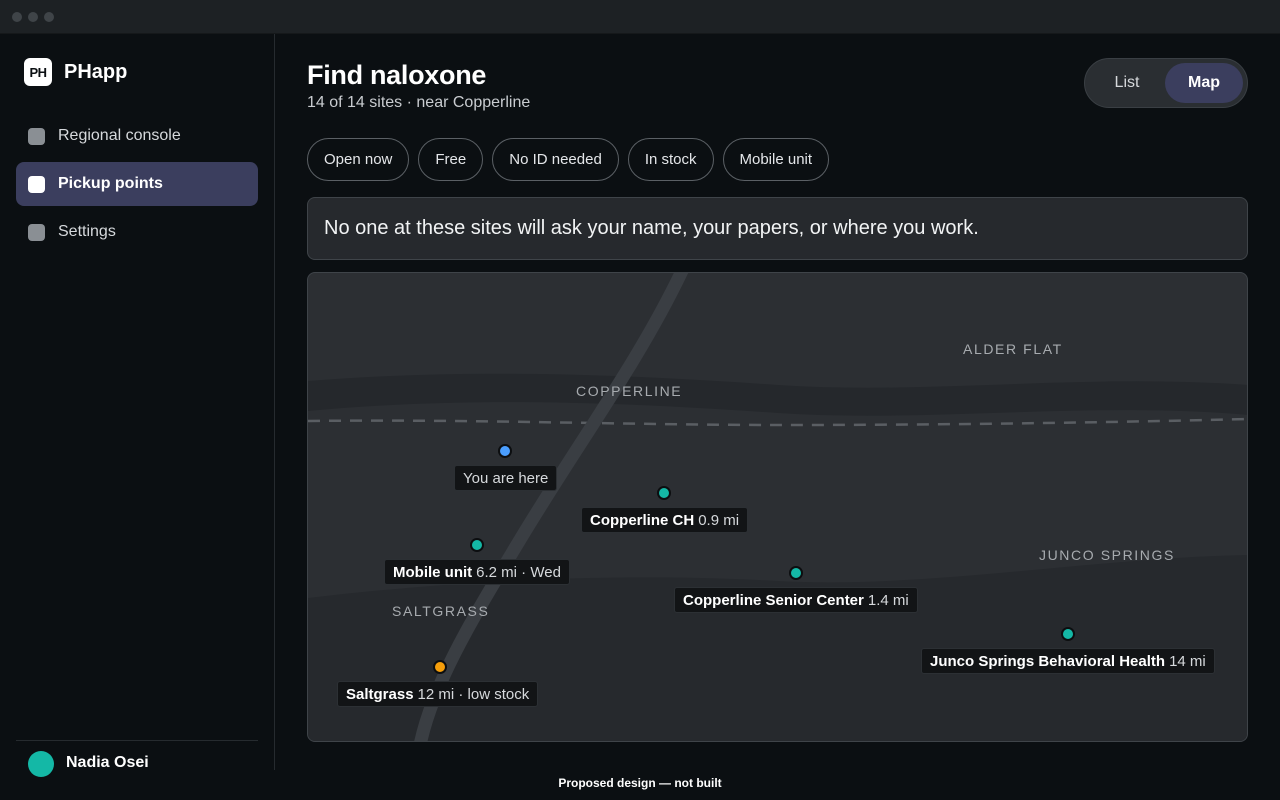 The width and height of the screenshot is (1280, 800). I want to click on sidebar-item-pickup-points: Pickup points, so click(137, 184).